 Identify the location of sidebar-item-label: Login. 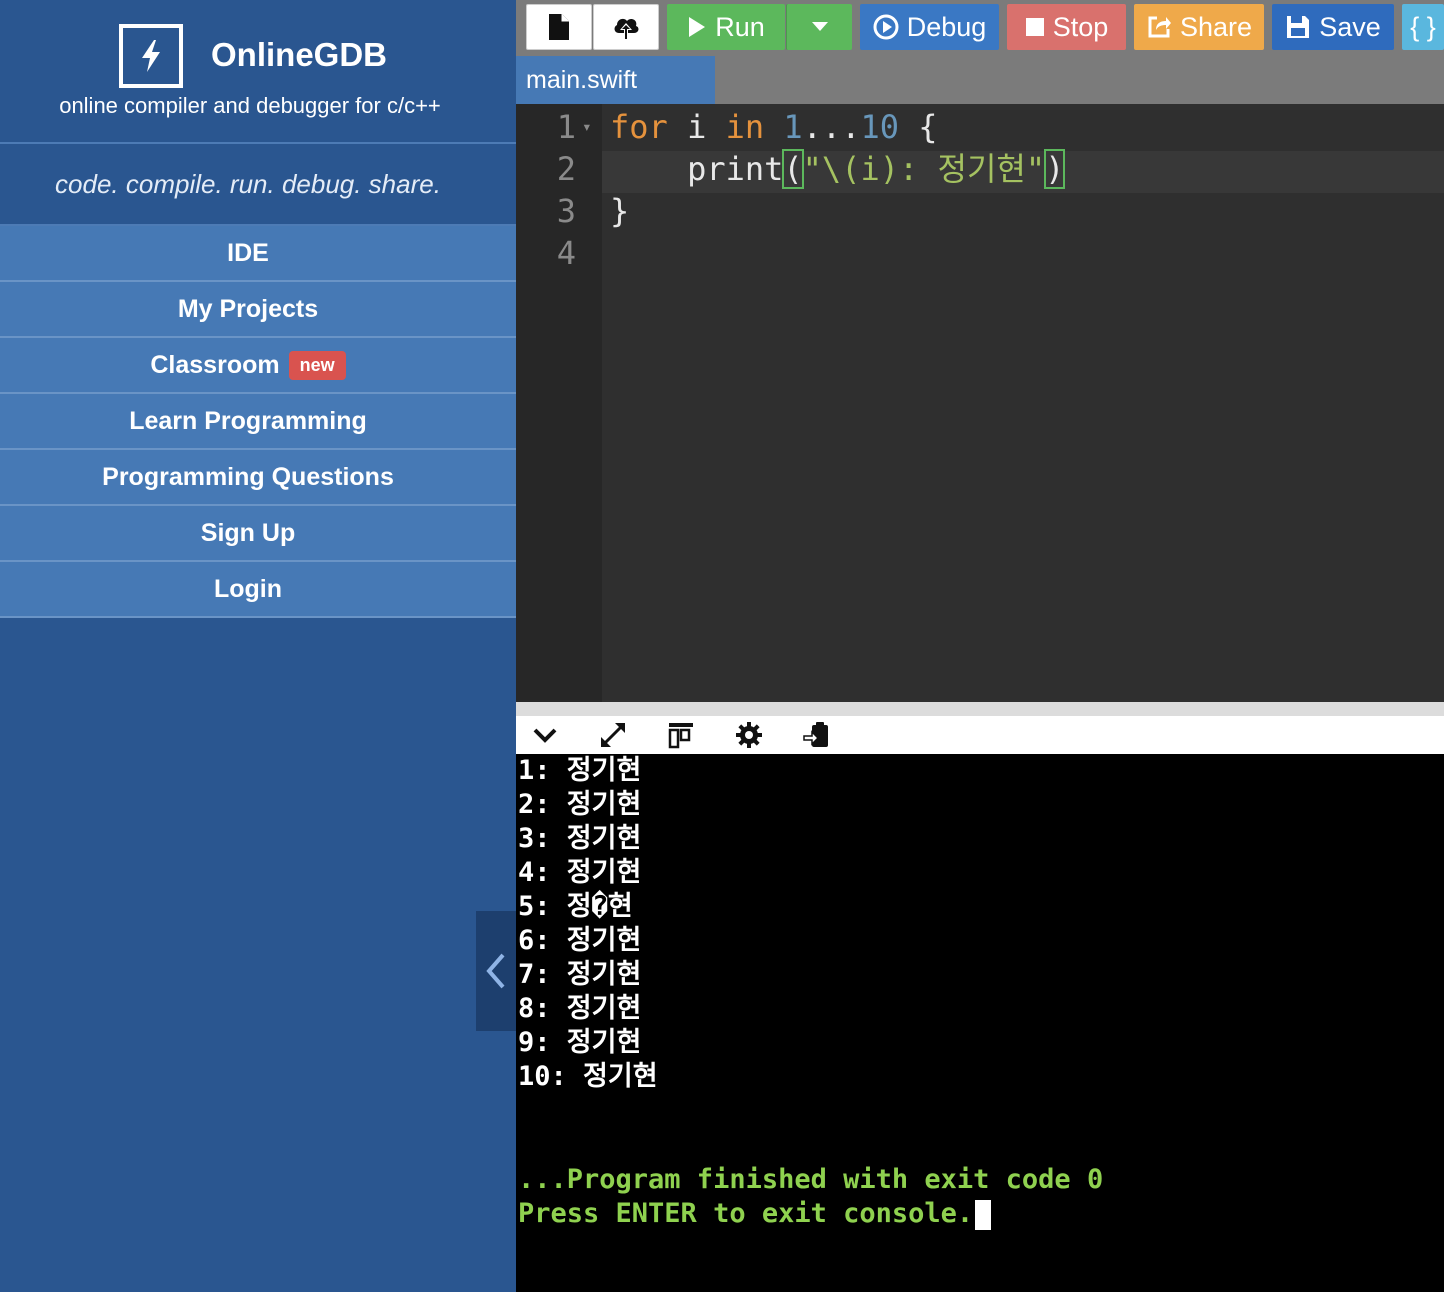
(248, 588).